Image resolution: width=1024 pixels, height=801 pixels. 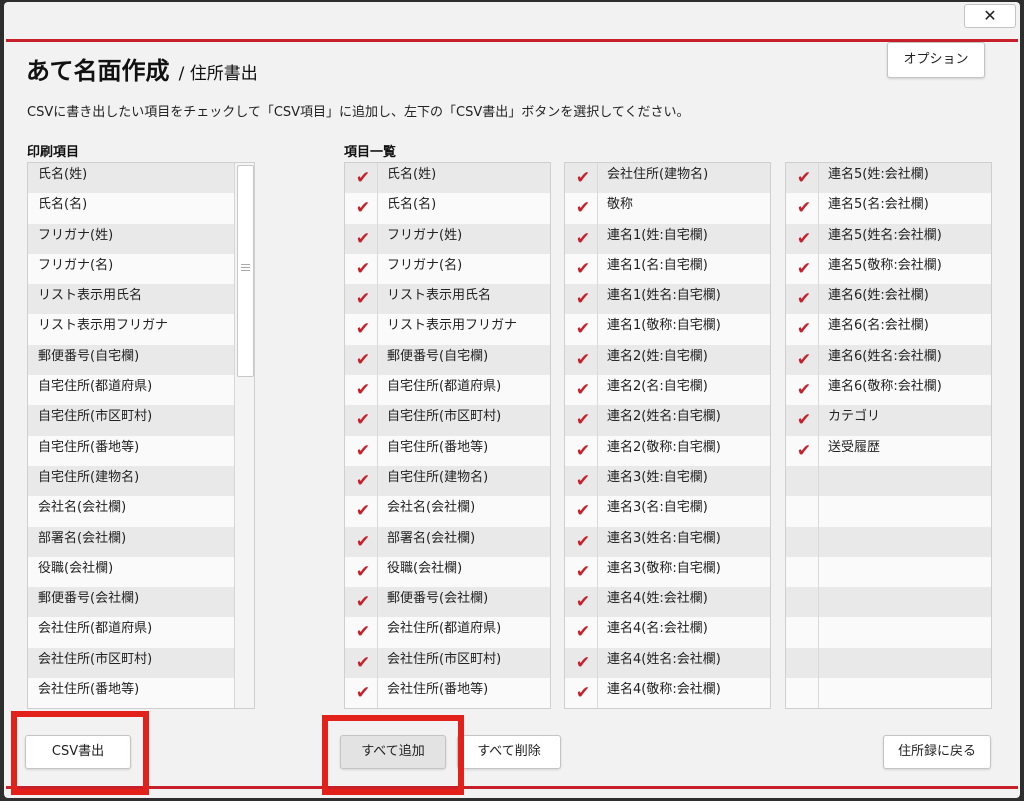 I want to click on item-list-row: ✔ フリガナ(名), so click(x=447, y=269).